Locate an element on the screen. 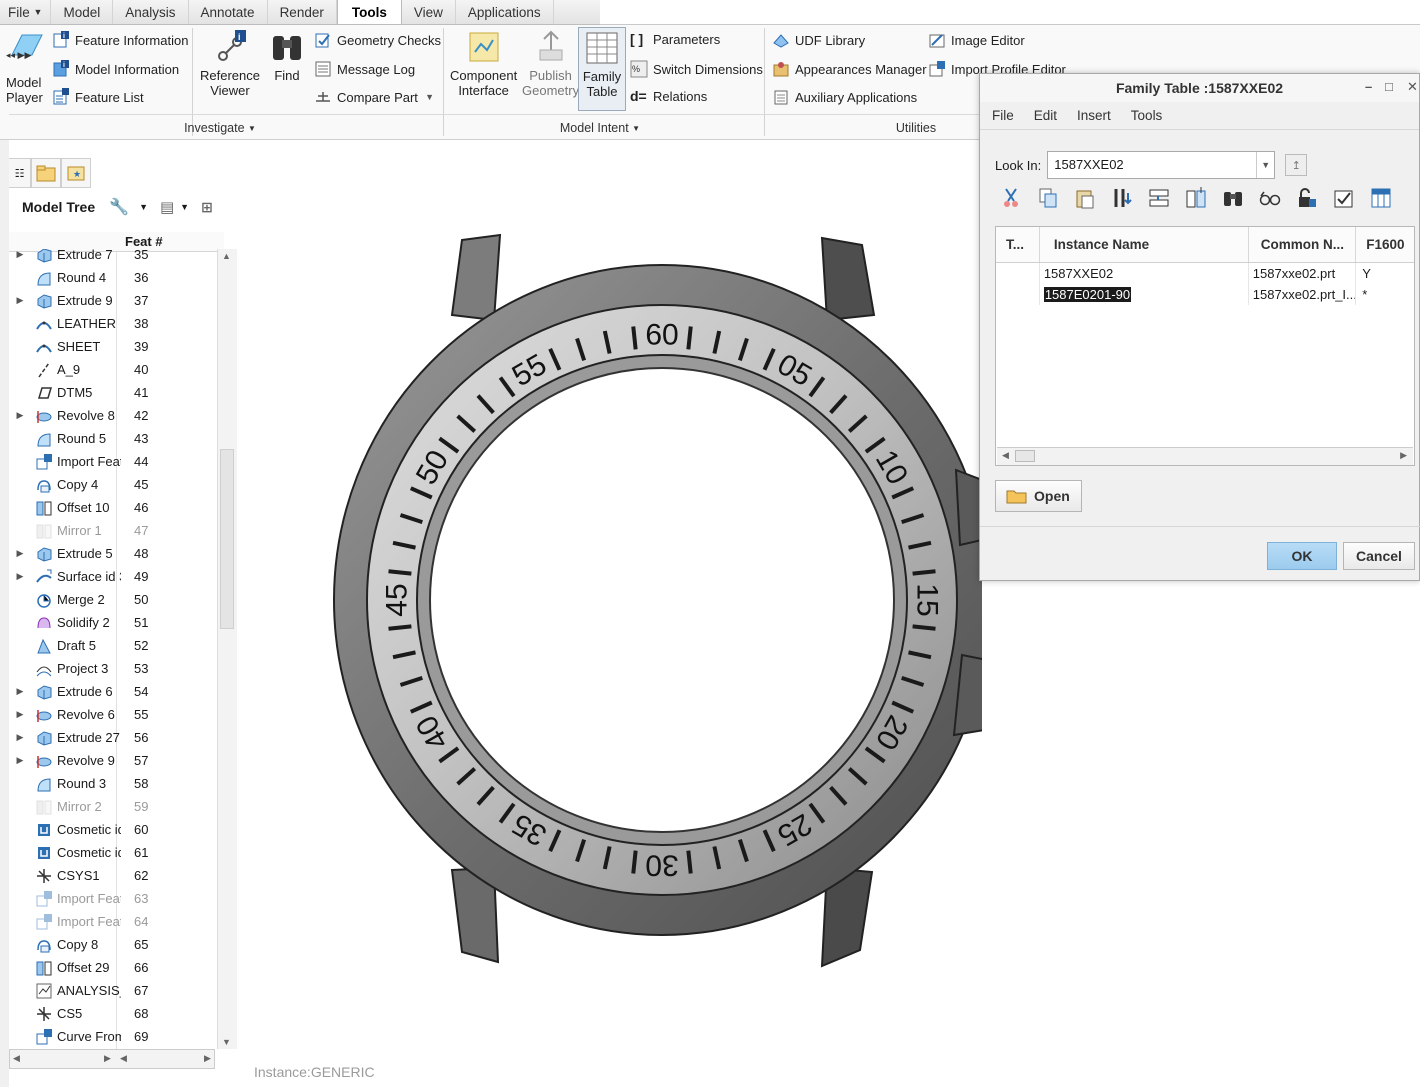 Image resolution: width=1420 pixels, height=1087 pixels. tree-row: ▶ Extrude 5 48 is located at coordinates (113, 553).